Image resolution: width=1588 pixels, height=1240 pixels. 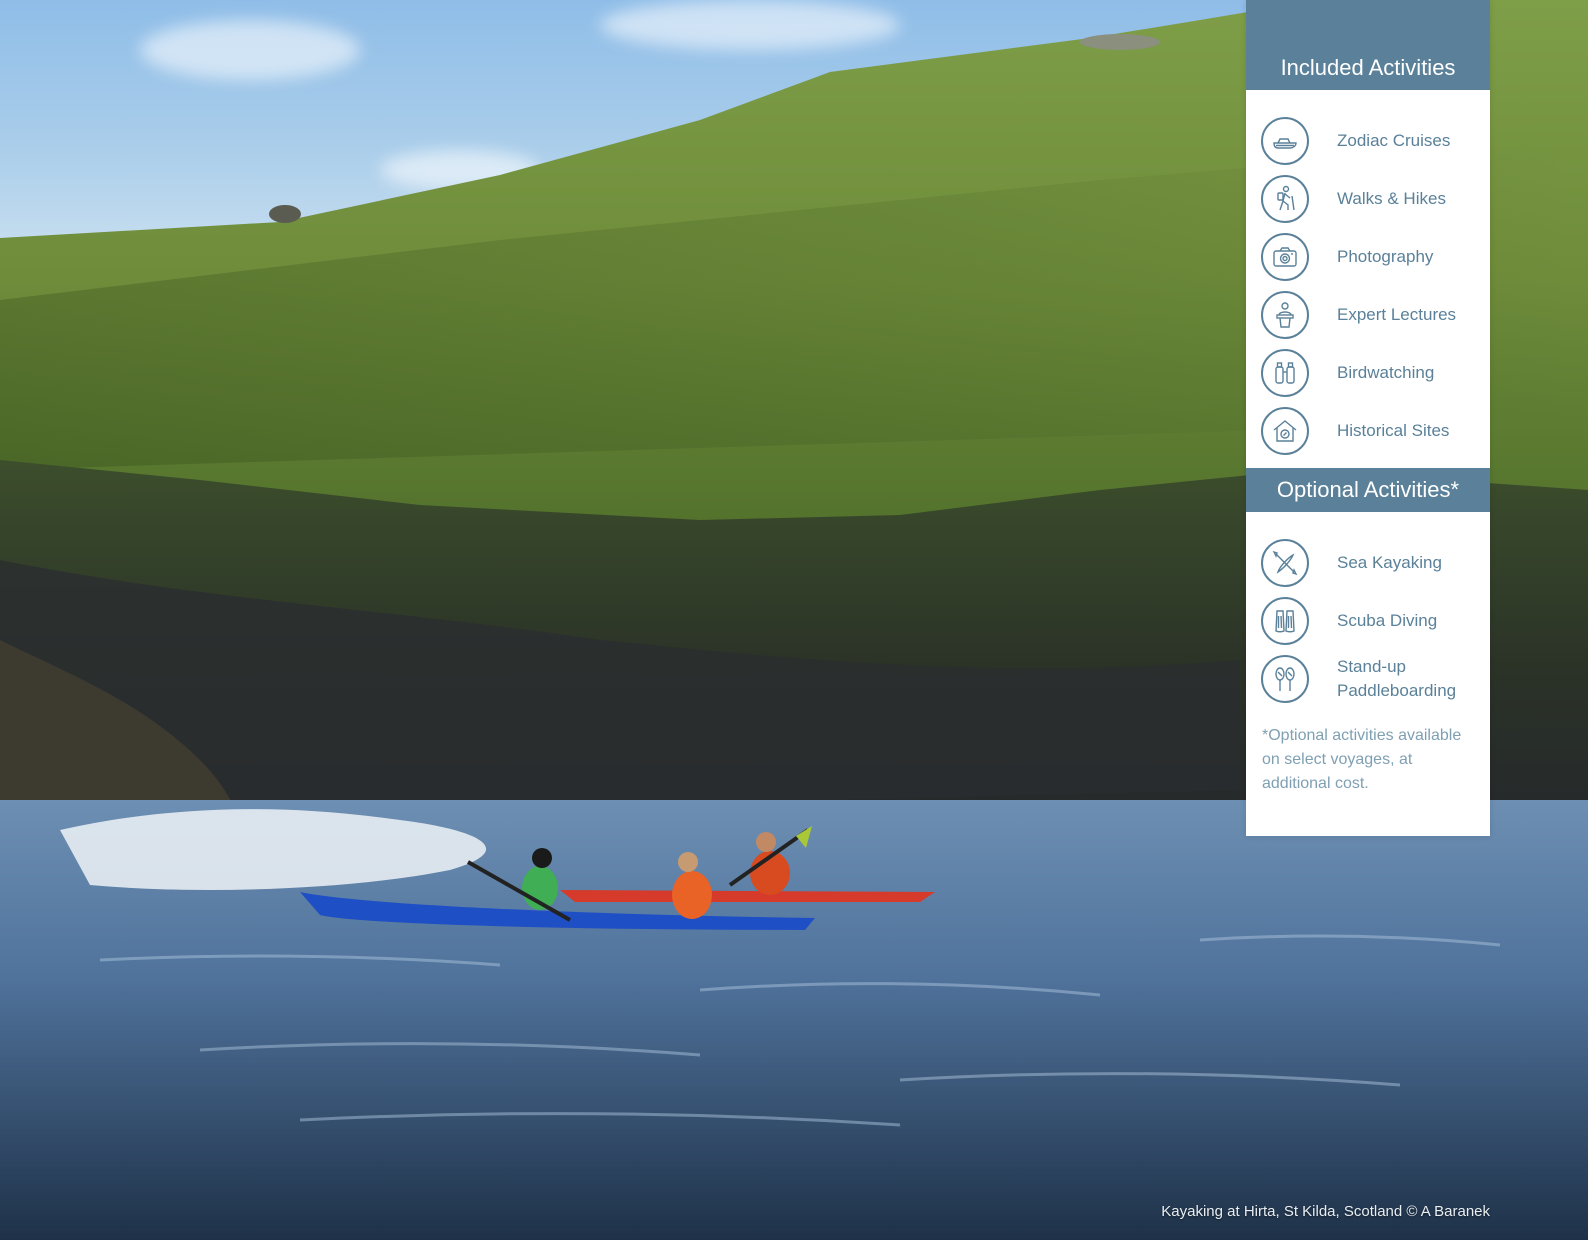 I want to click on list-item-historical-sites: Historical Sites, so click(x=1368, y=431).